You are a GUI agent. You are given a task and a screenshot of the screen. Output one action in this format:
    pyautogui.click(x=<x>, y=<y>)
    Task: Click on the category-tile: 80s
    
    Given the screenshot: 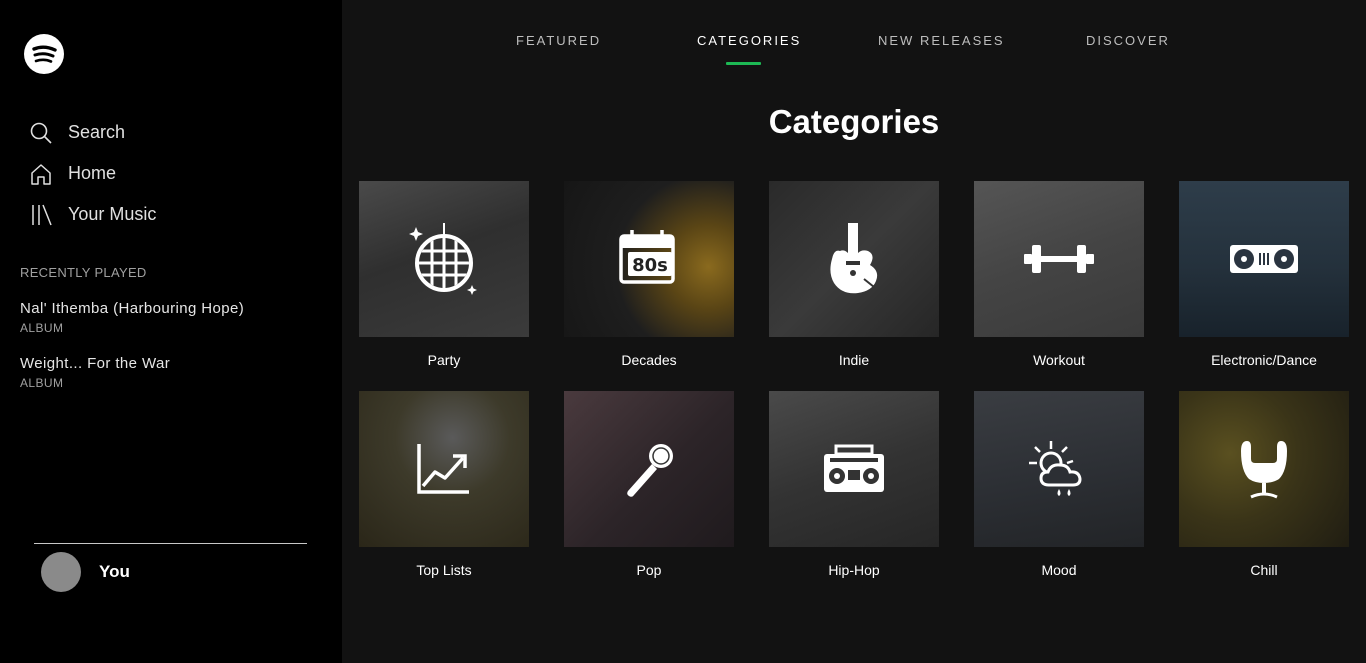 What is the action you would take?
    pyautogui.click(x=649, y=259)
    